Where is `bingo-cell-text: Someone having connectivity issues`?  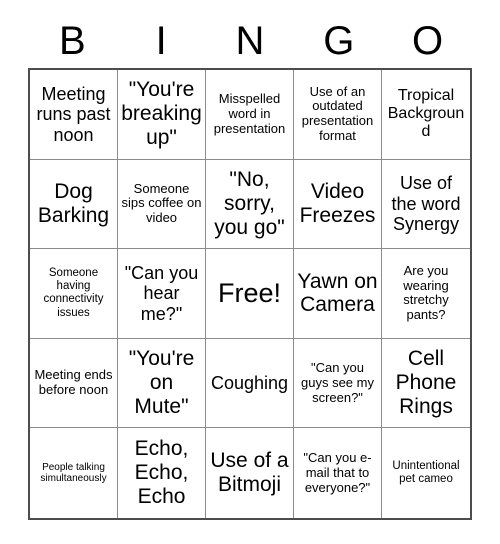
bingo-cell-text: Someone having connectivity issues is located at coordinates (73, 293).